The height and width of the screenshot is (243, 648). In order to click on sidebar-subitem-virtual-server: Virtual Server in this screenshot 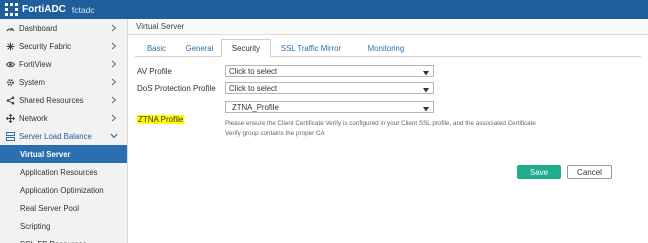, I will do `click(63, 154)`.